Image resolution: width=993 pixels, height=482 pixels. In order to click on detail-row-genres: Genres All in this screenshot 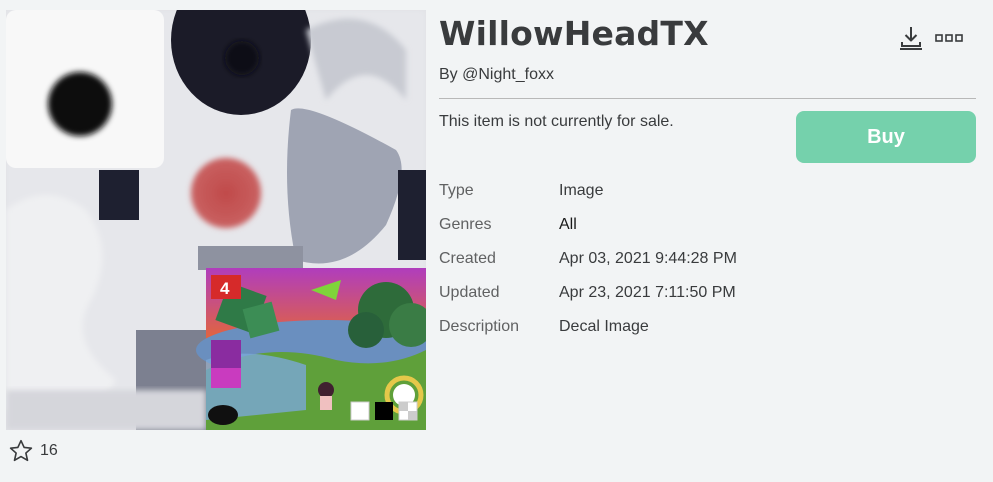, I will do `click(588, 225)`.